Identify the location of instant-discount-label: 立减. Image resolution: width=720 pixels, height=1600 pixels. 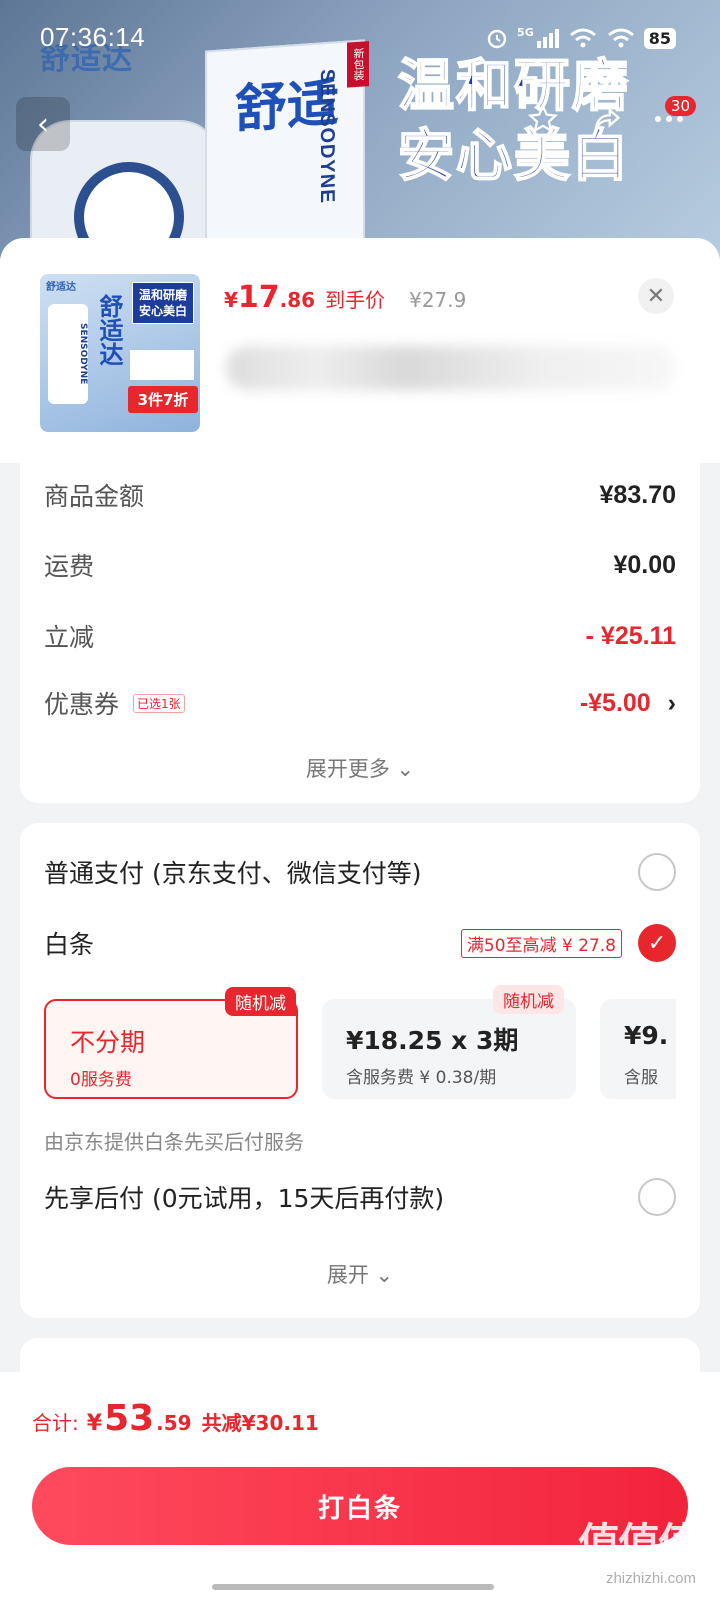
(69, 637).